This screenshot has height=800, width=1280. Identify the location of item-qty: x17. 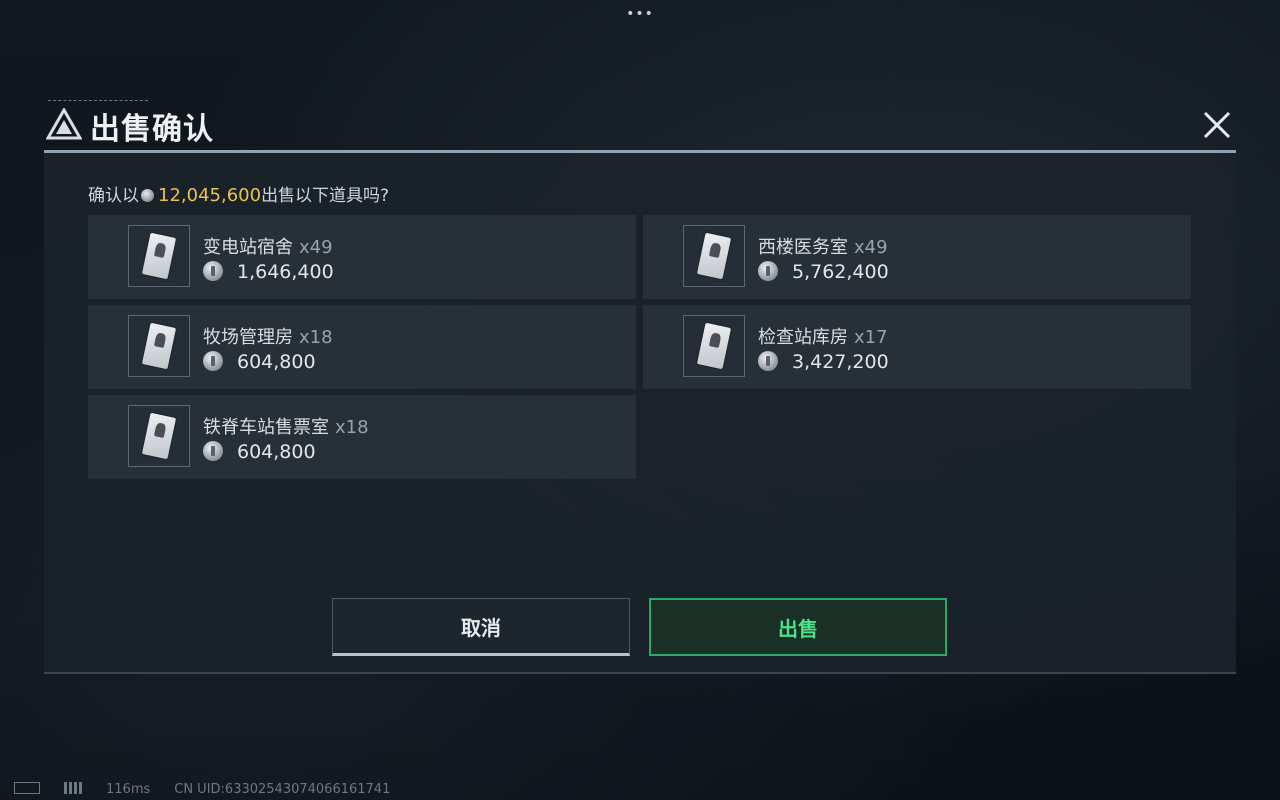
(871, 337).